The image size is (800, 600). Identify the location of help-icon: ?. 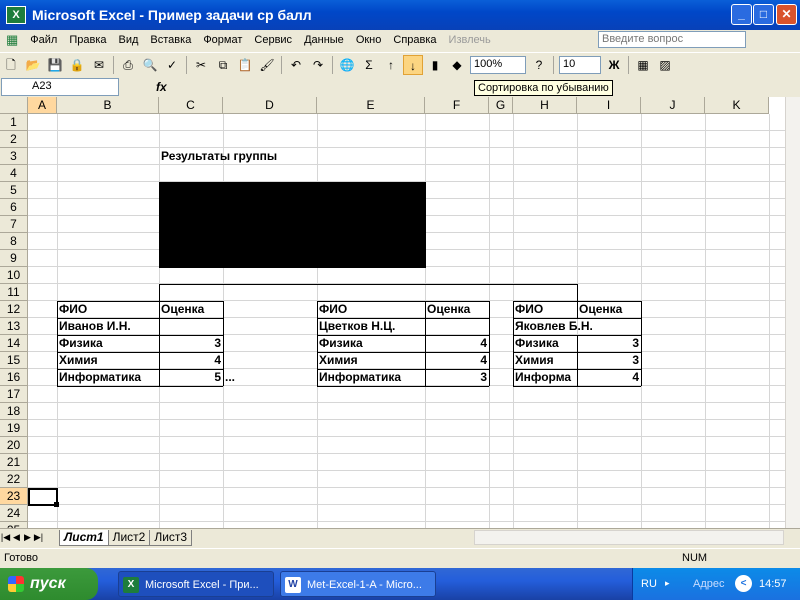
(539, 65).